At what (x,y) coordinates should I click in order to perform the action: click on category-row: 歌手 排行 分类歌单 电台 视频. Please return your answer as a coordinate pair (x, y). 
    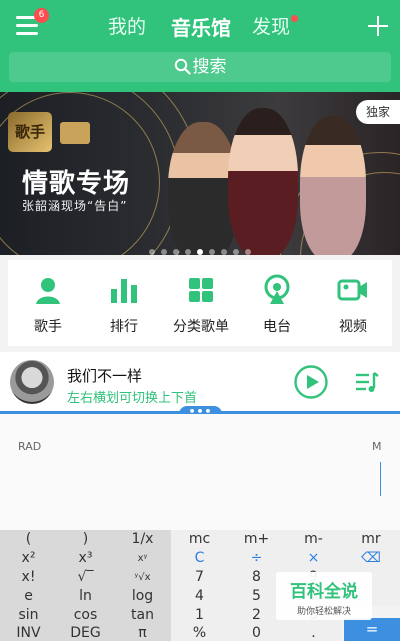
    Looking at the image, I should click on (200, 303).